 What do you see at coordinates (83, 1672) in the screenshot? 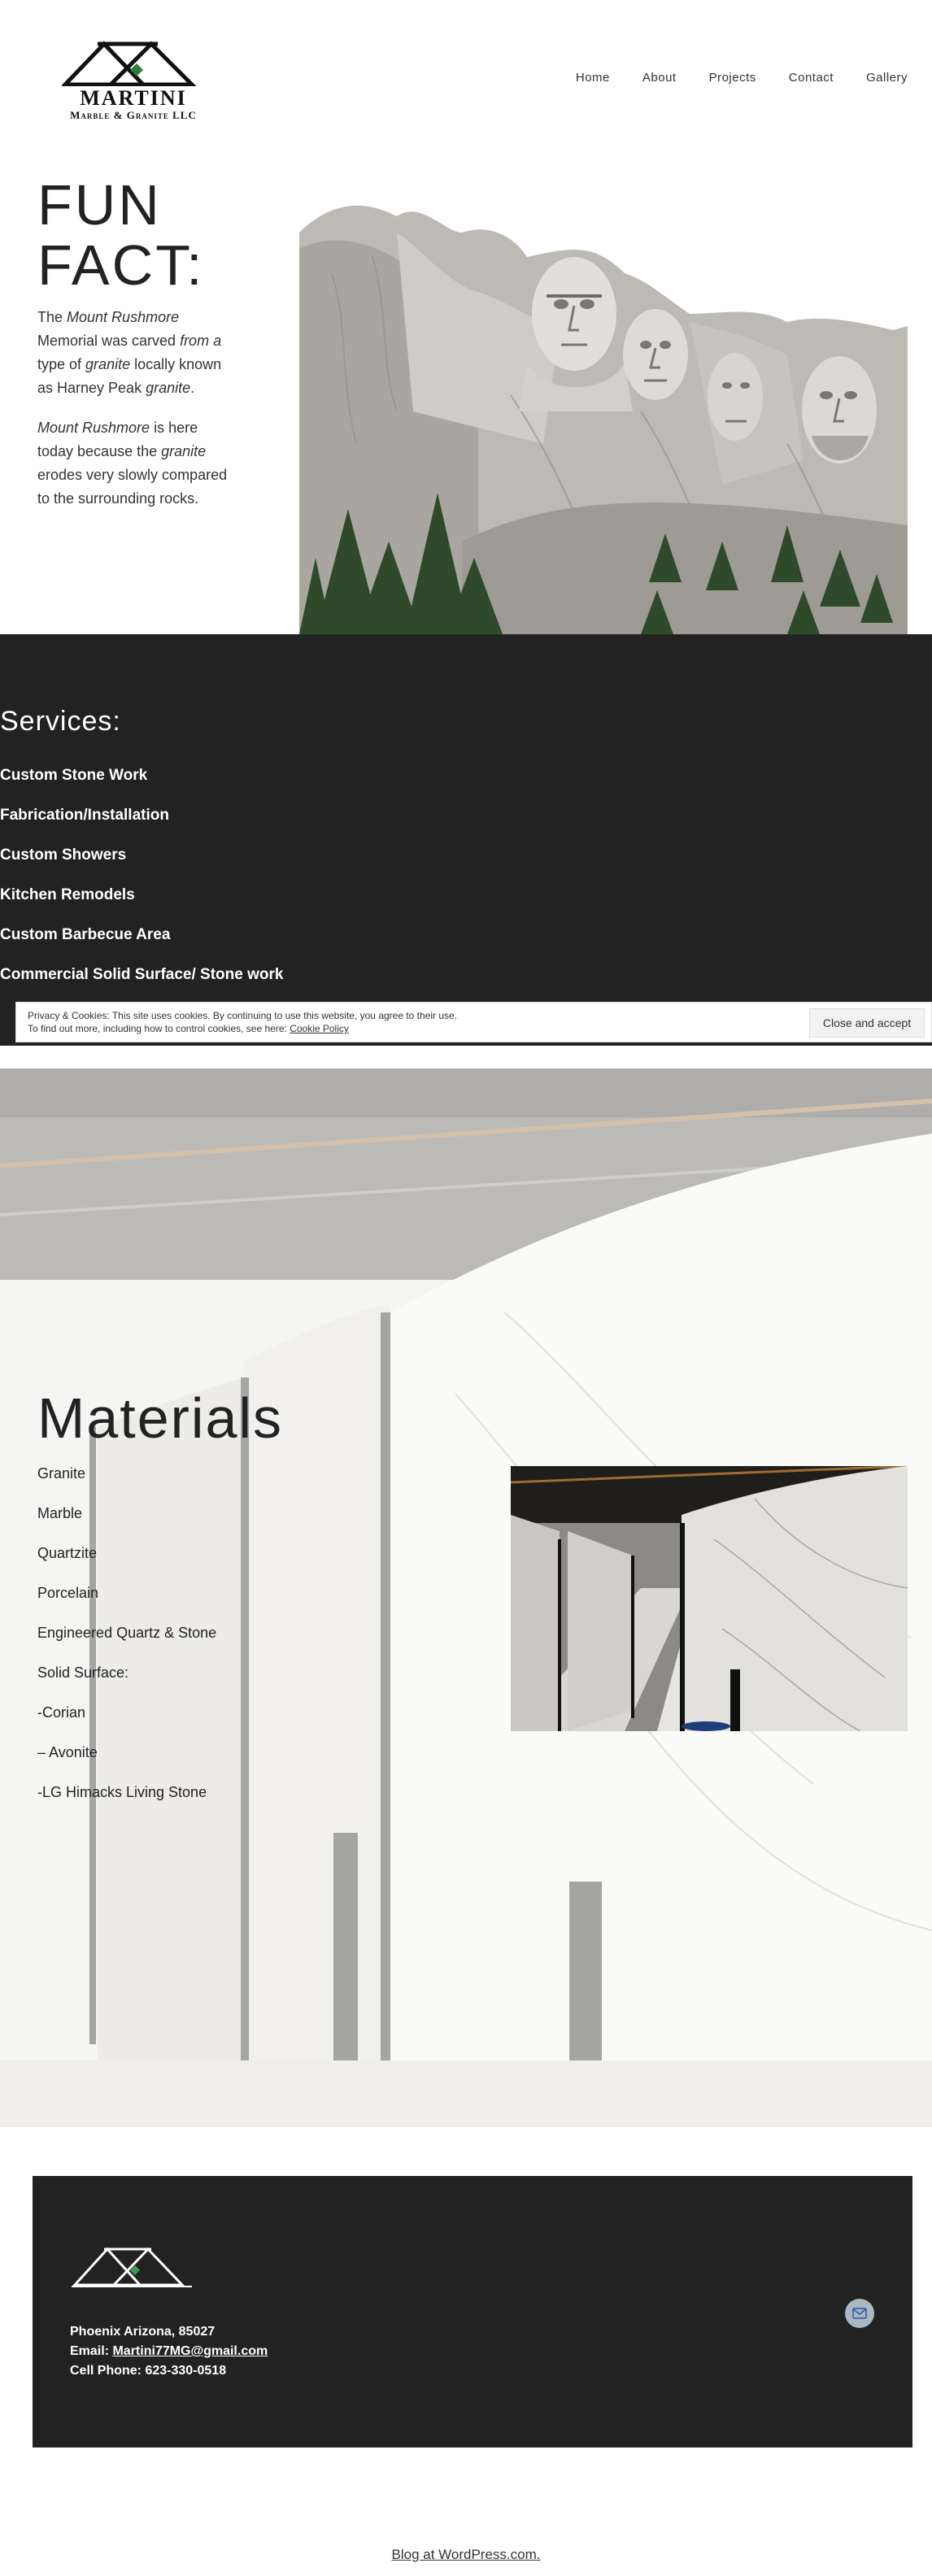
I see `material-item: Solid Surface:` at bounding box center [83, 1672].